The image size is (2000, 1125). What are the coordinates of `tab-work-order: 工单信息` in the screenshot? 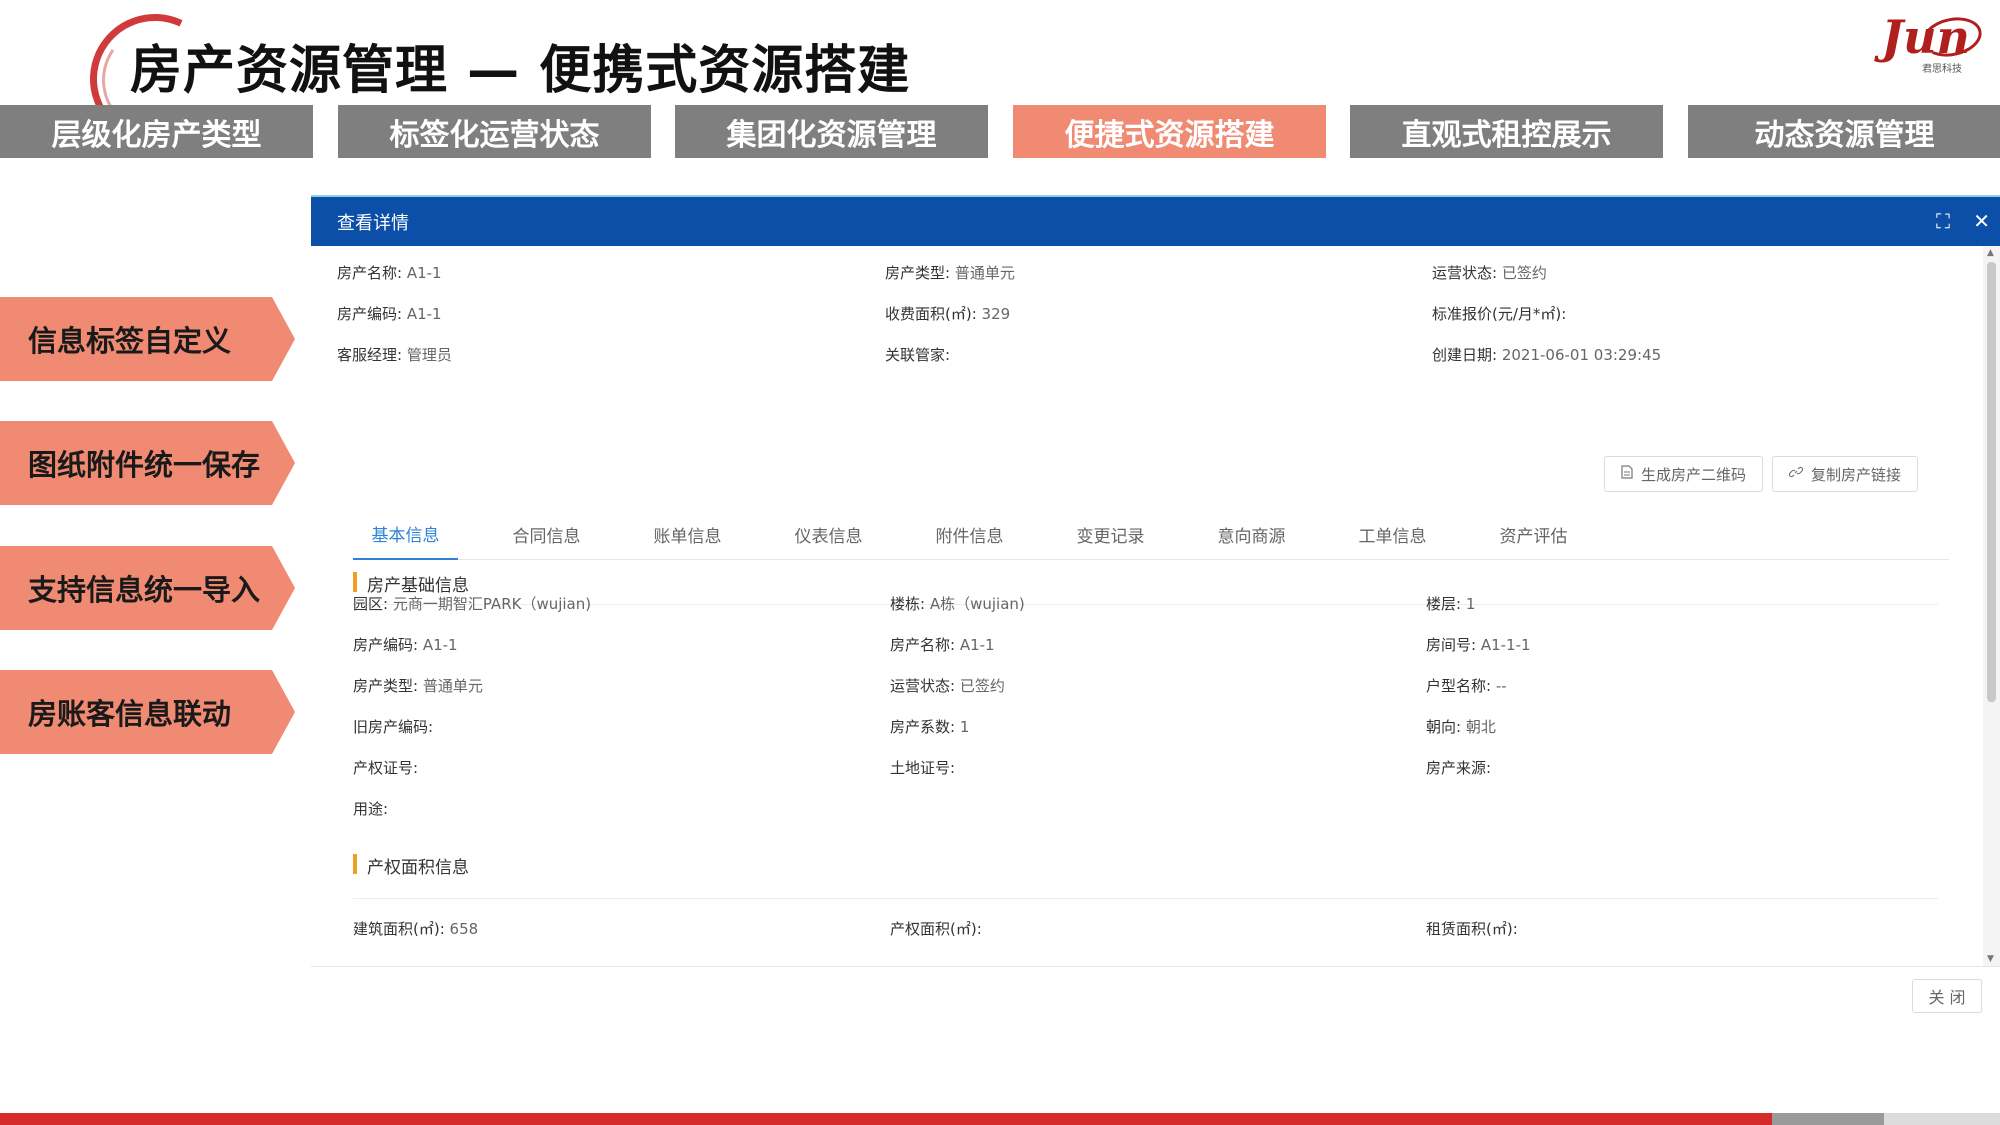 It's located at (1392, 534).